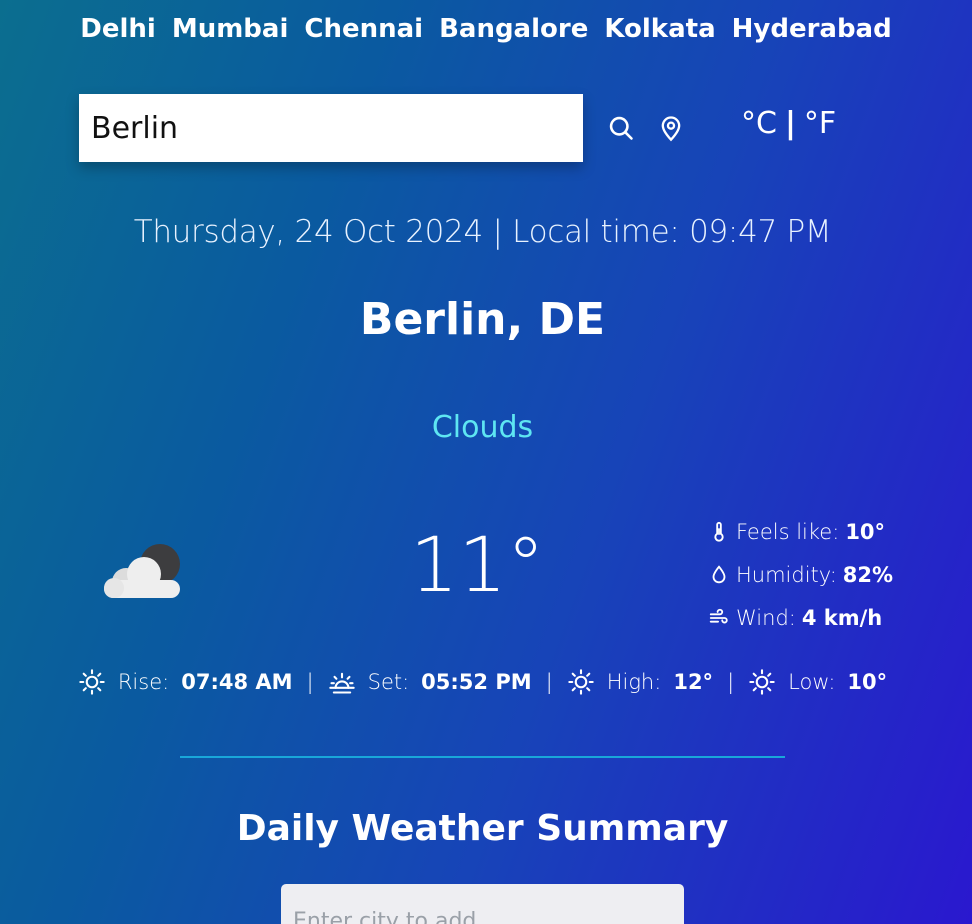  What do you see at coordinates (719, 573) in the screenshot?
I see `droplet-icon` at bounding box center [719, 573].